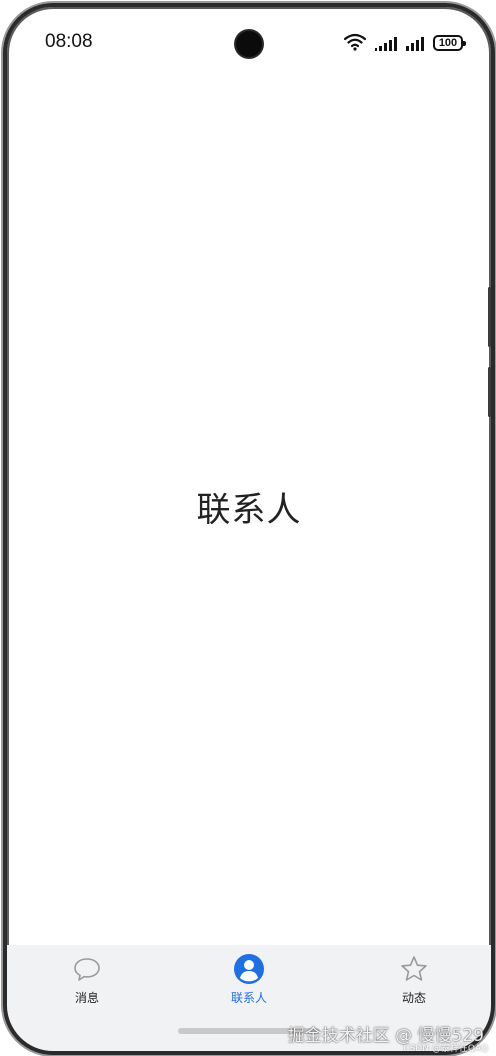  What do you see at coordinates (249, 510) in the screenshot?
I see `page-title: 联系人` at bounding box center [249, 510].